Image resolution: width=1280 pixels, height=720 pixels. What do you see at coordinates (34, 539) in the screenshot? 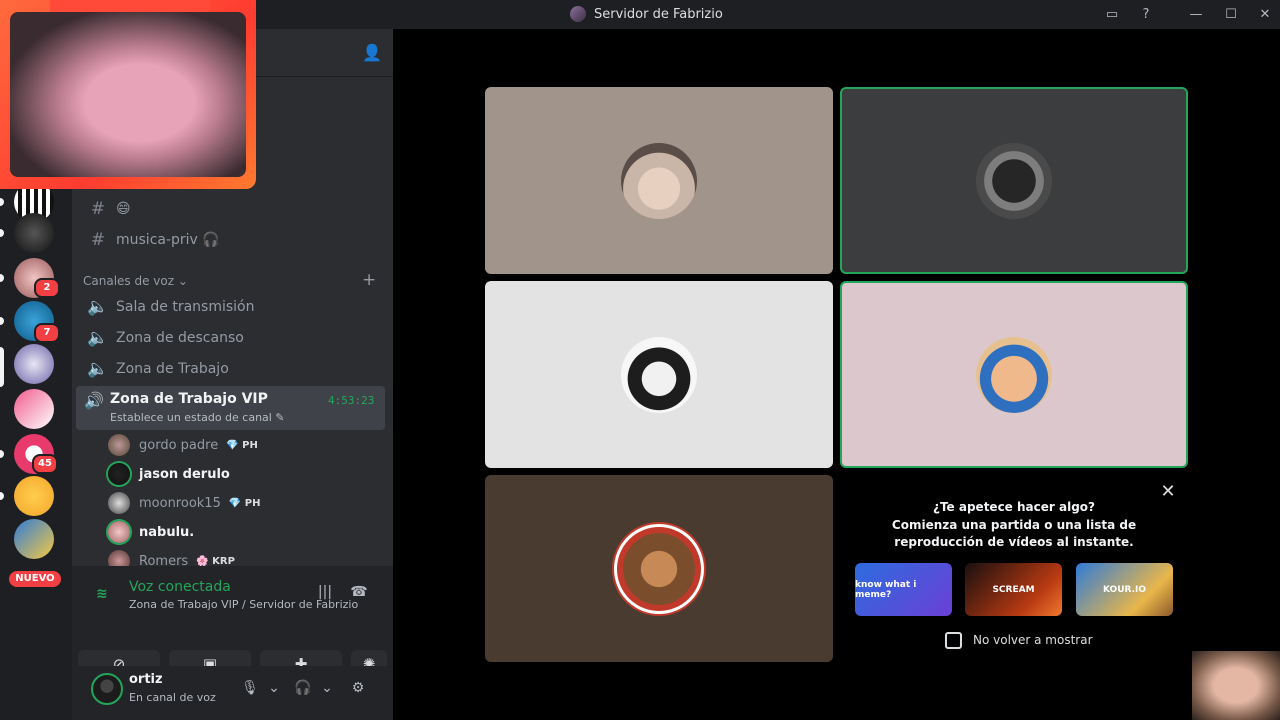
I see `server-icon-new` at bounding box center [34, 539].